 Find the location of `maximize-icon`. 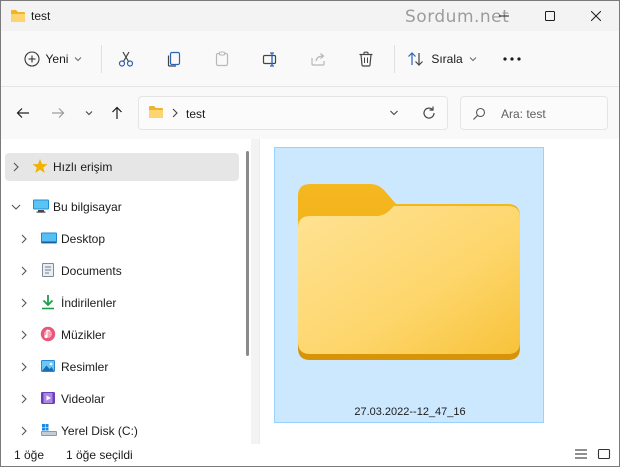

maximize-icon is located at coordinates (550, 16).